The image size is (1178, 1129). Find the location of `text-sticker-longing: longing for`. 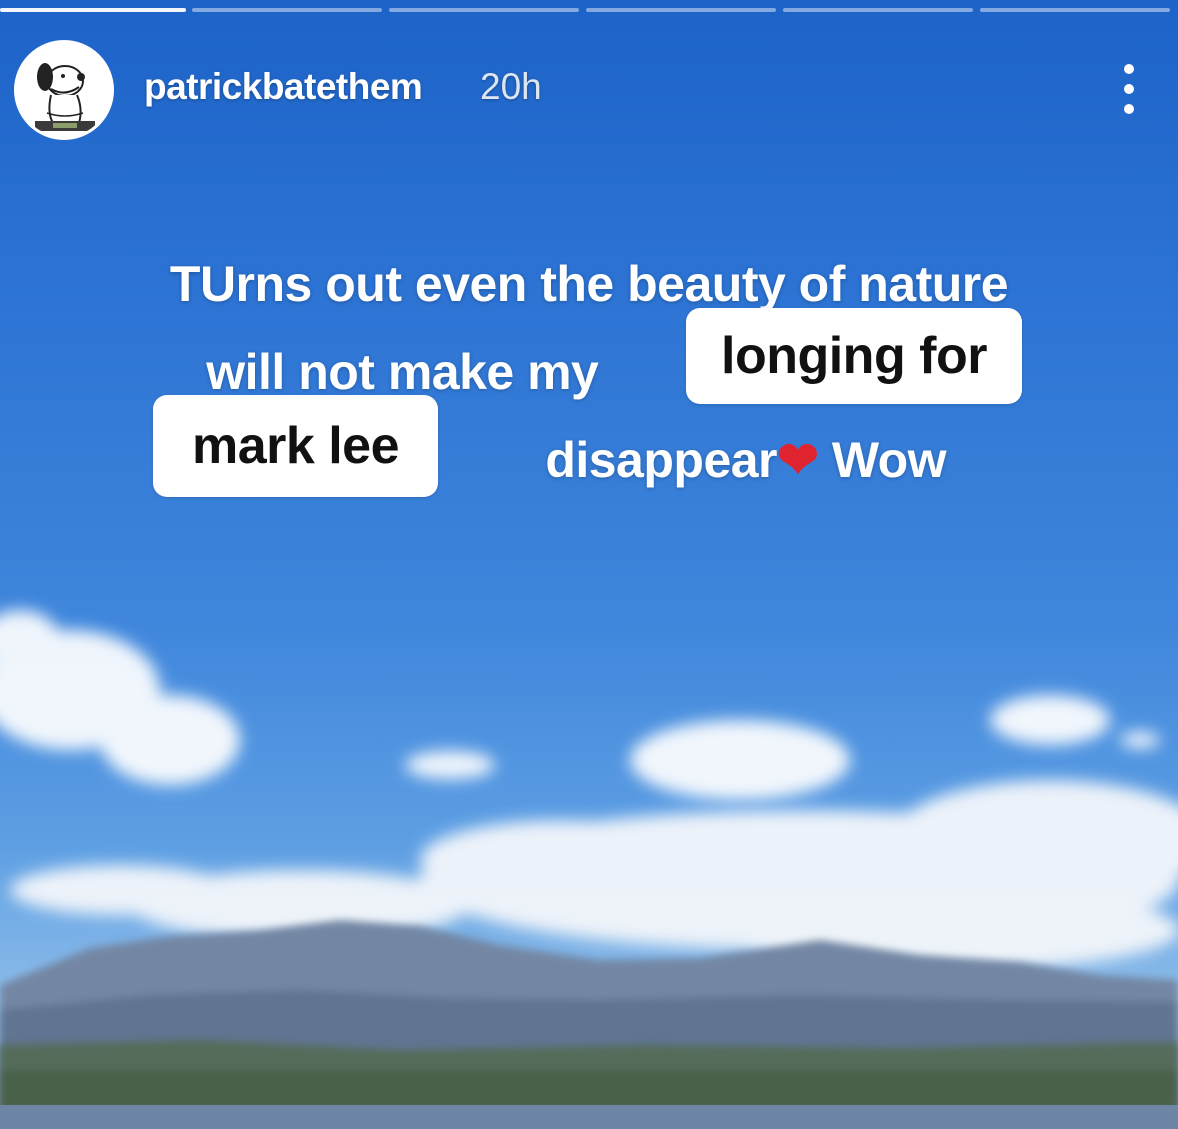

text-sticker-longing: longing for is located at coordinates (854, 356).